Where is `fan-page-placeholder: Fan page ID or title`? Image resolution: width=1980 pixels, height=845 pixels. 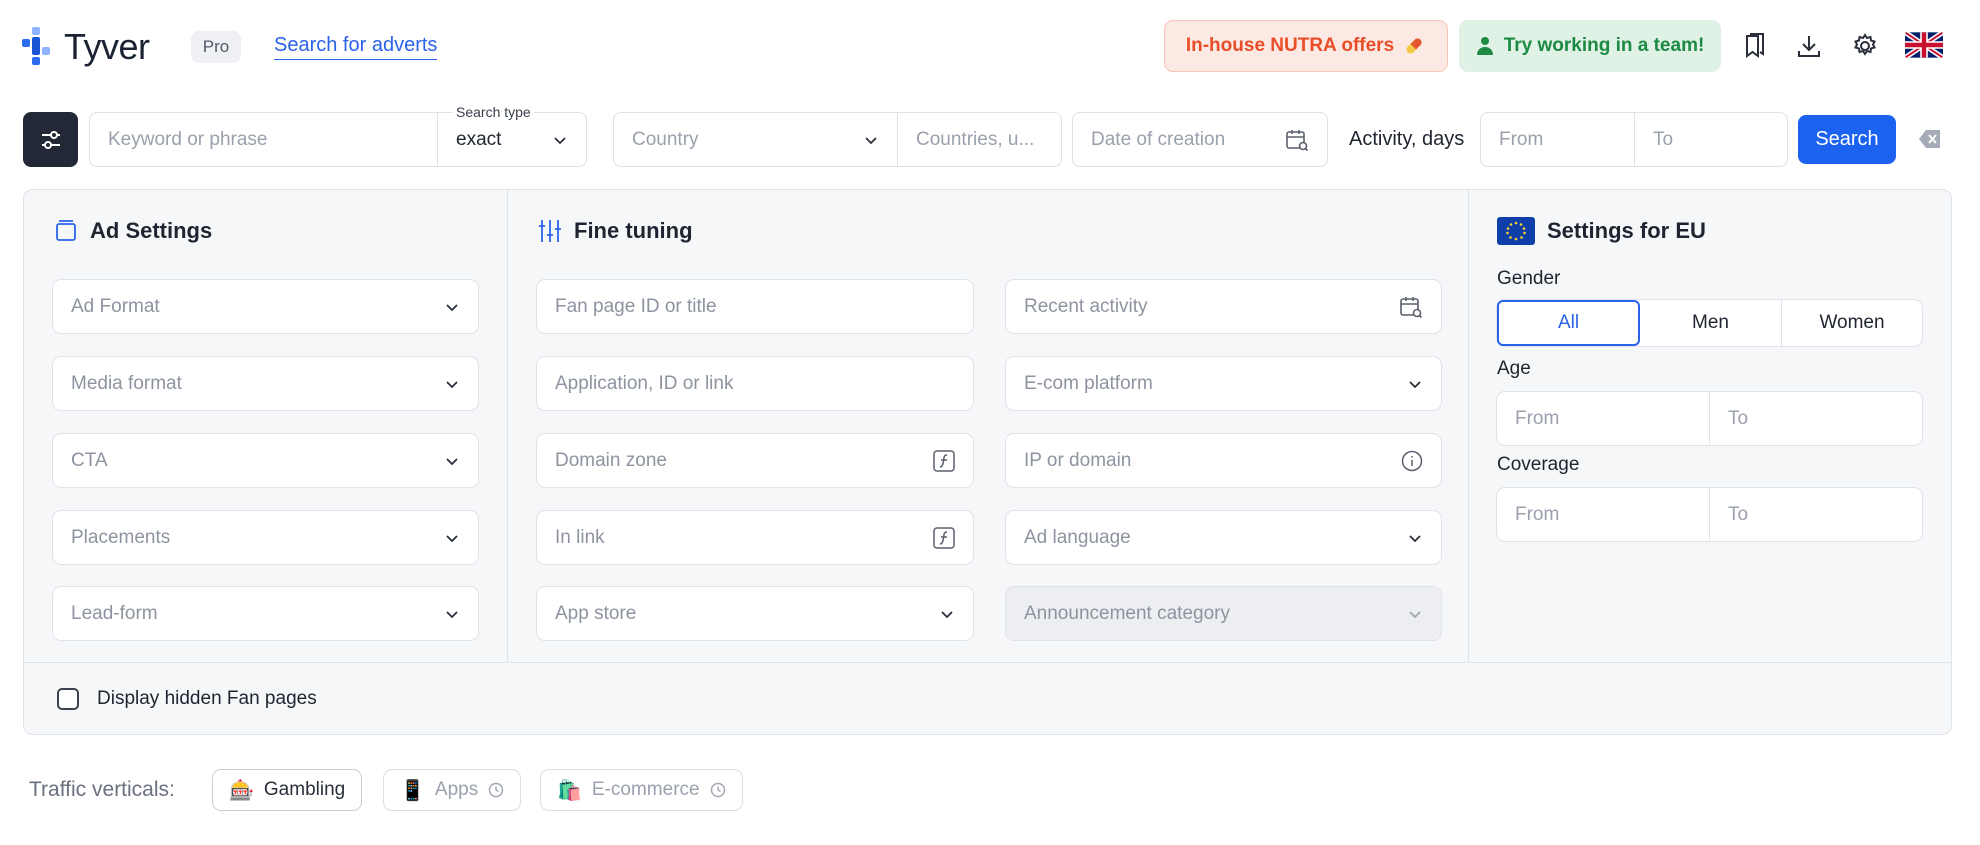 fan-page-placeholder: Fan page ID or title is located at coordinates (636, 306).